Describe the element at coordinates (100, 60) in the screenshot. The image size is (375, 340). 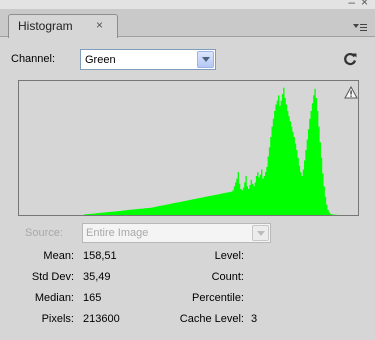
I see `channel-value: Green` at that location.